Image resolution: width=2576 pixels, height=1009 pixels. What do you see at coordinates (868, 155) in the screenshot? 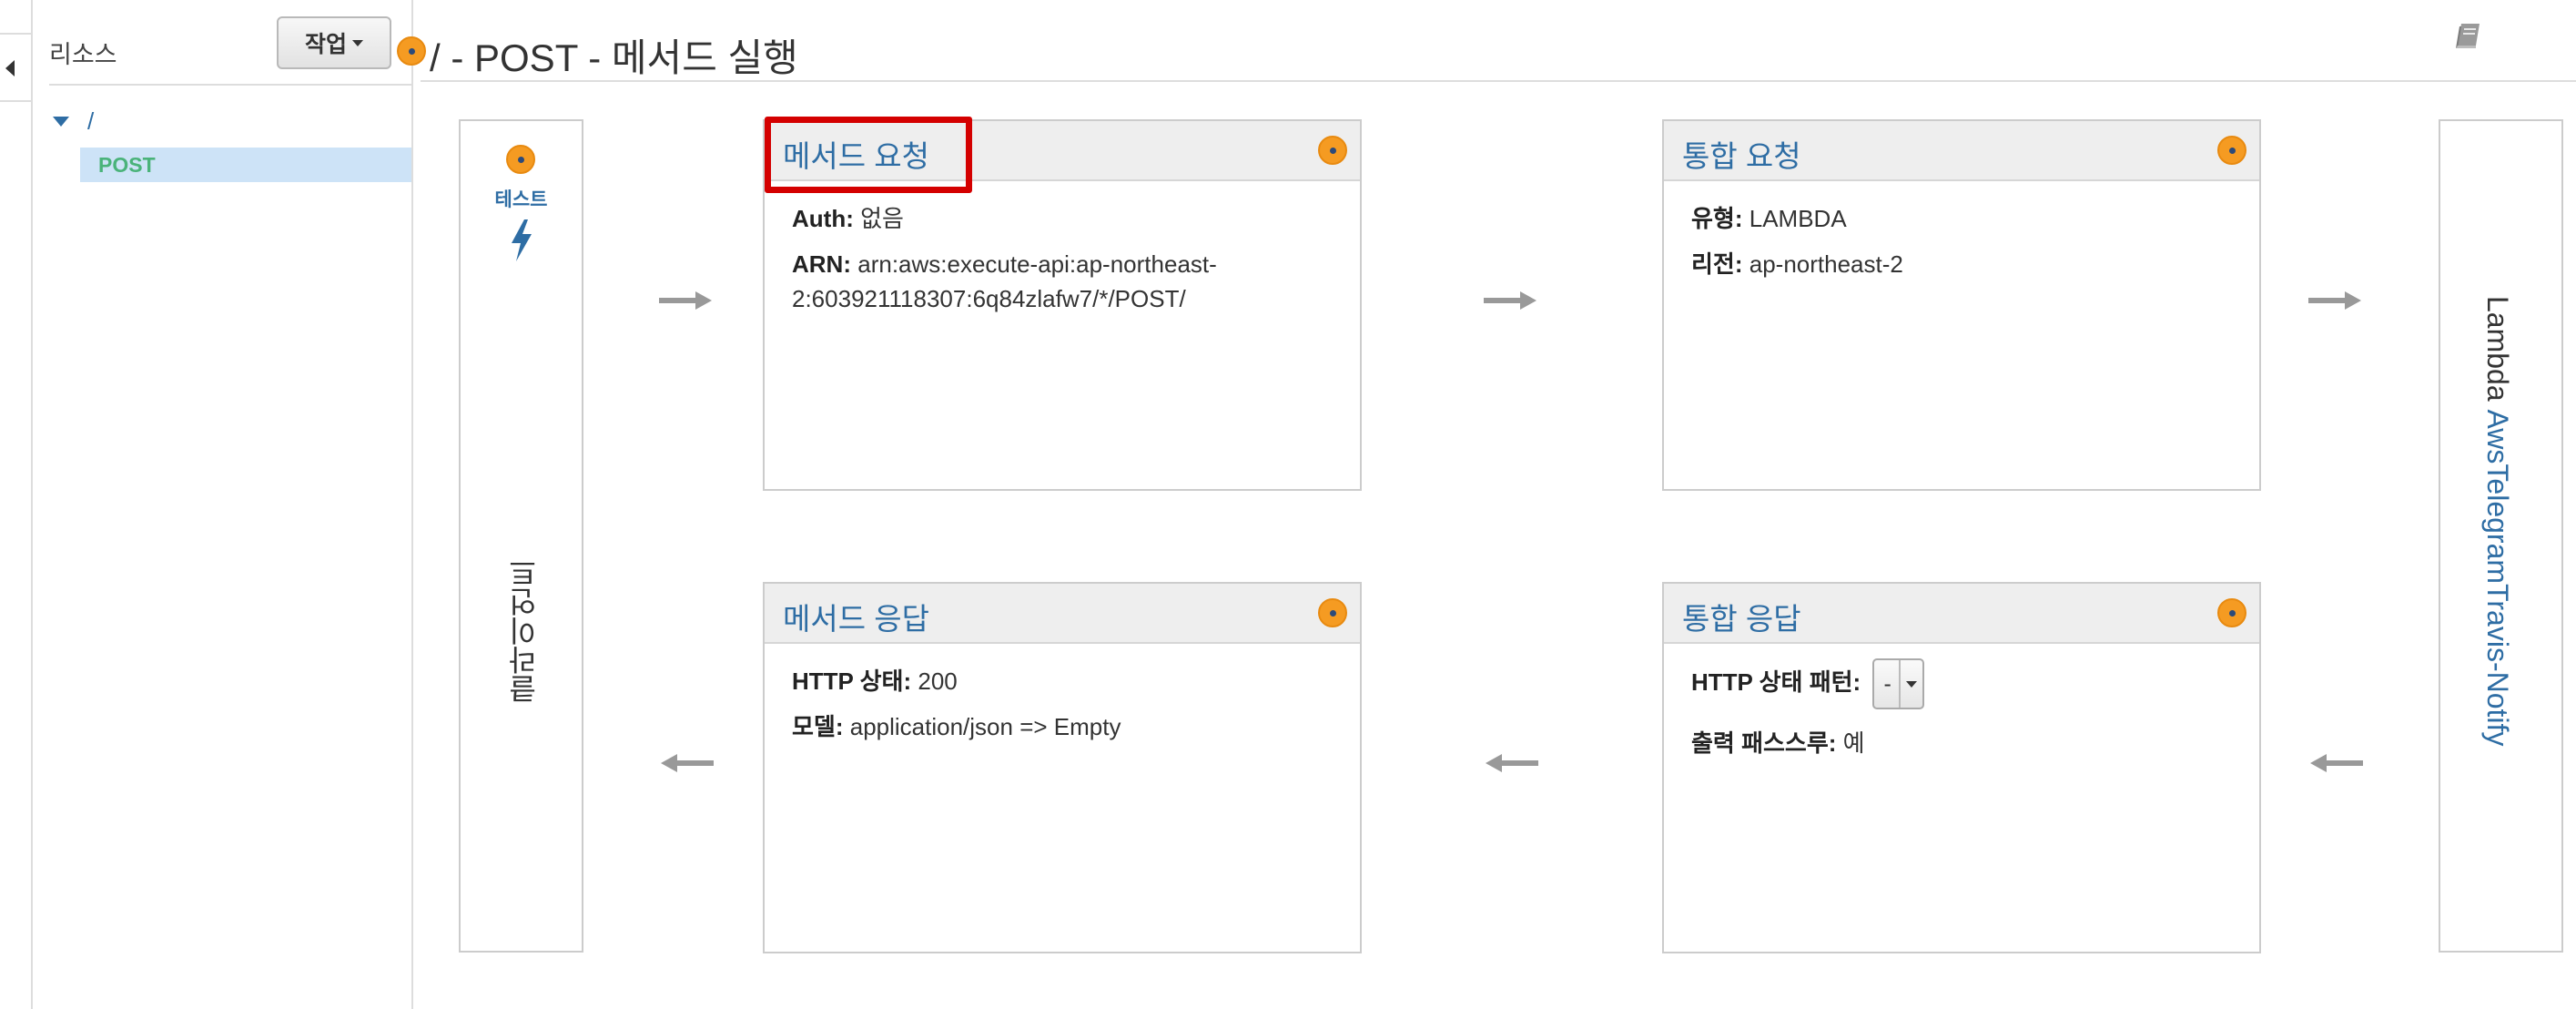
I see `highlight-box` at bounding box center [868, 155].